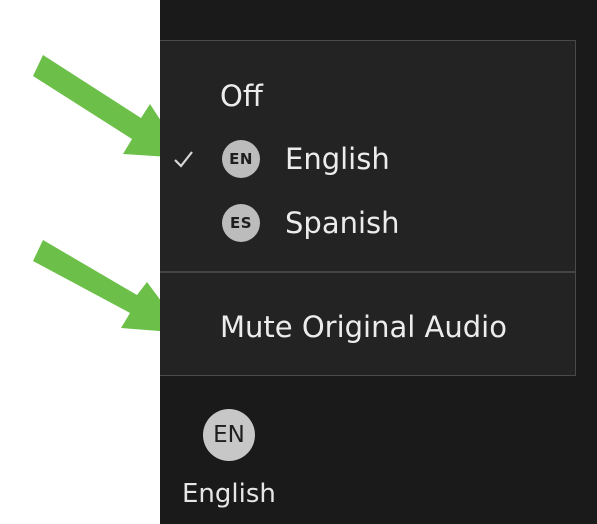 The height and width of the screenshot is (524, 597). I want to click on menu-item-spanish-label: Spanish, so click(342, 223).